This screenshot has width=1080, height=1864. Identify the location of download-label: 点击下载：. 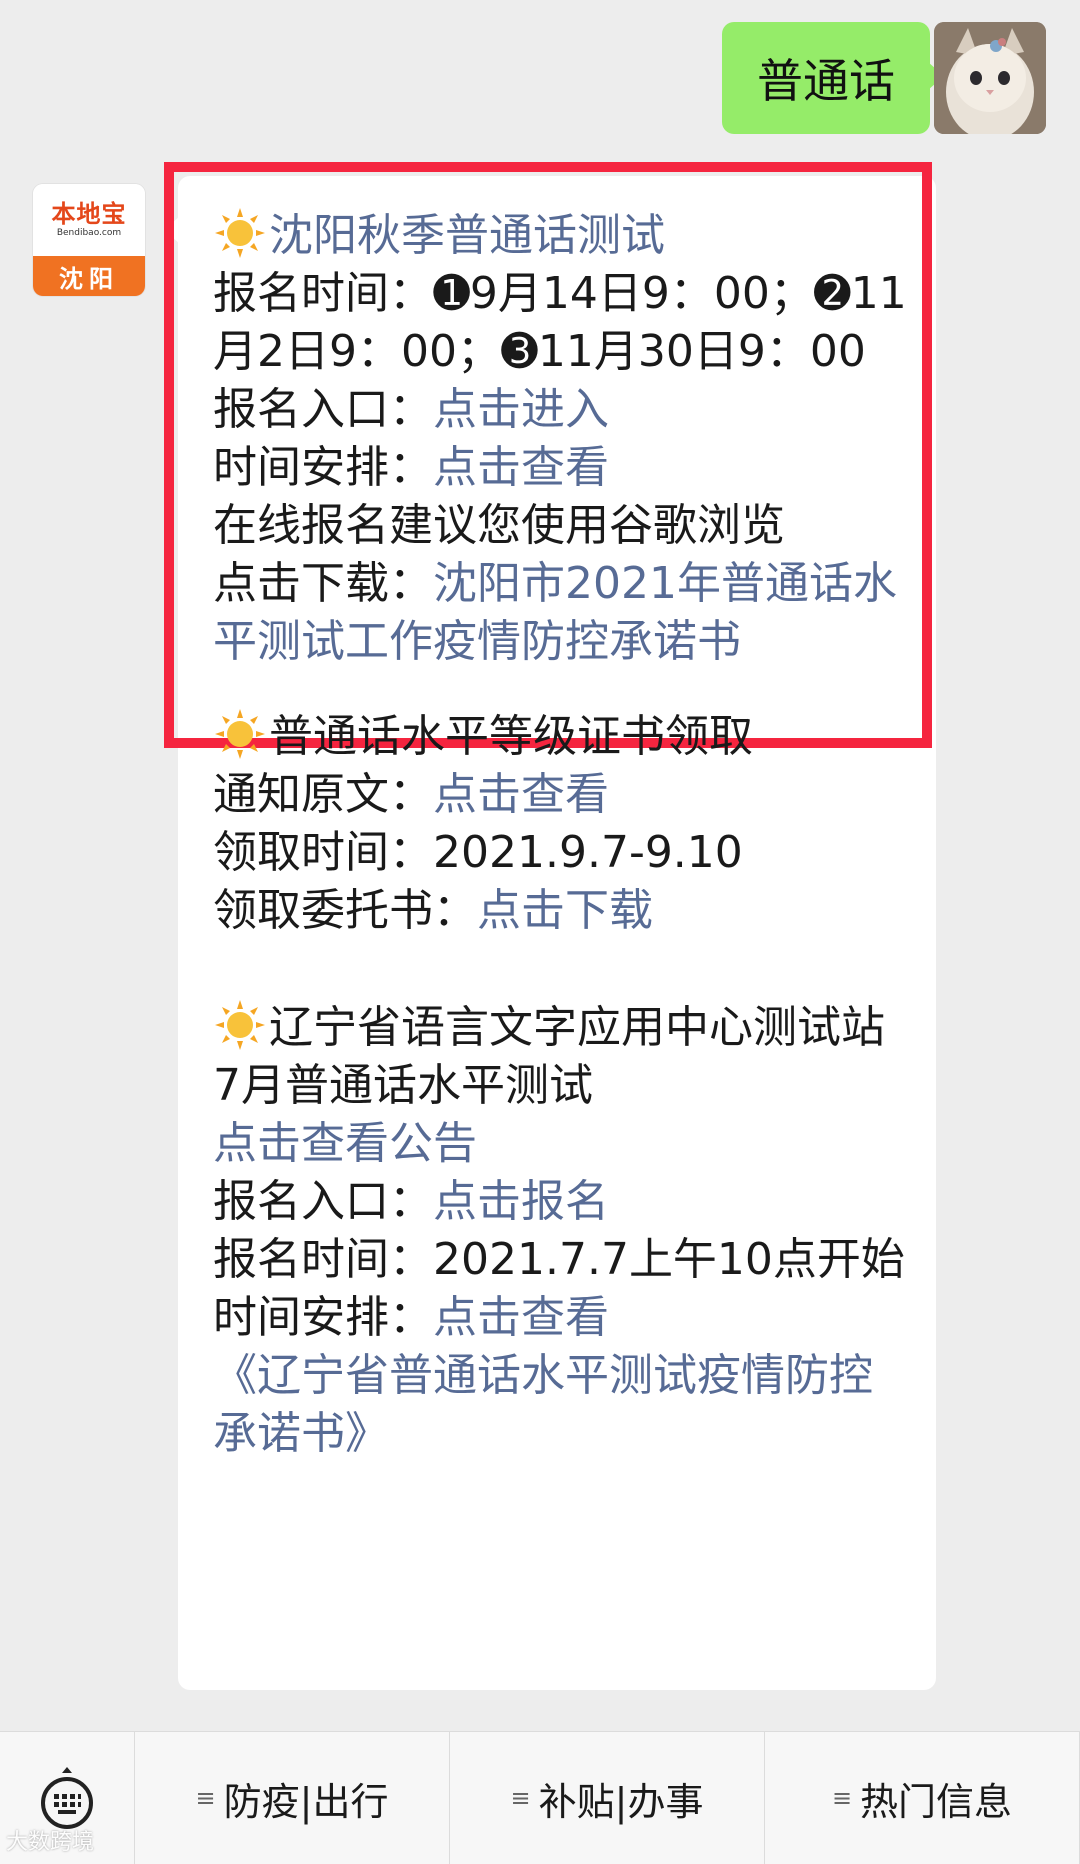
(323, 583).